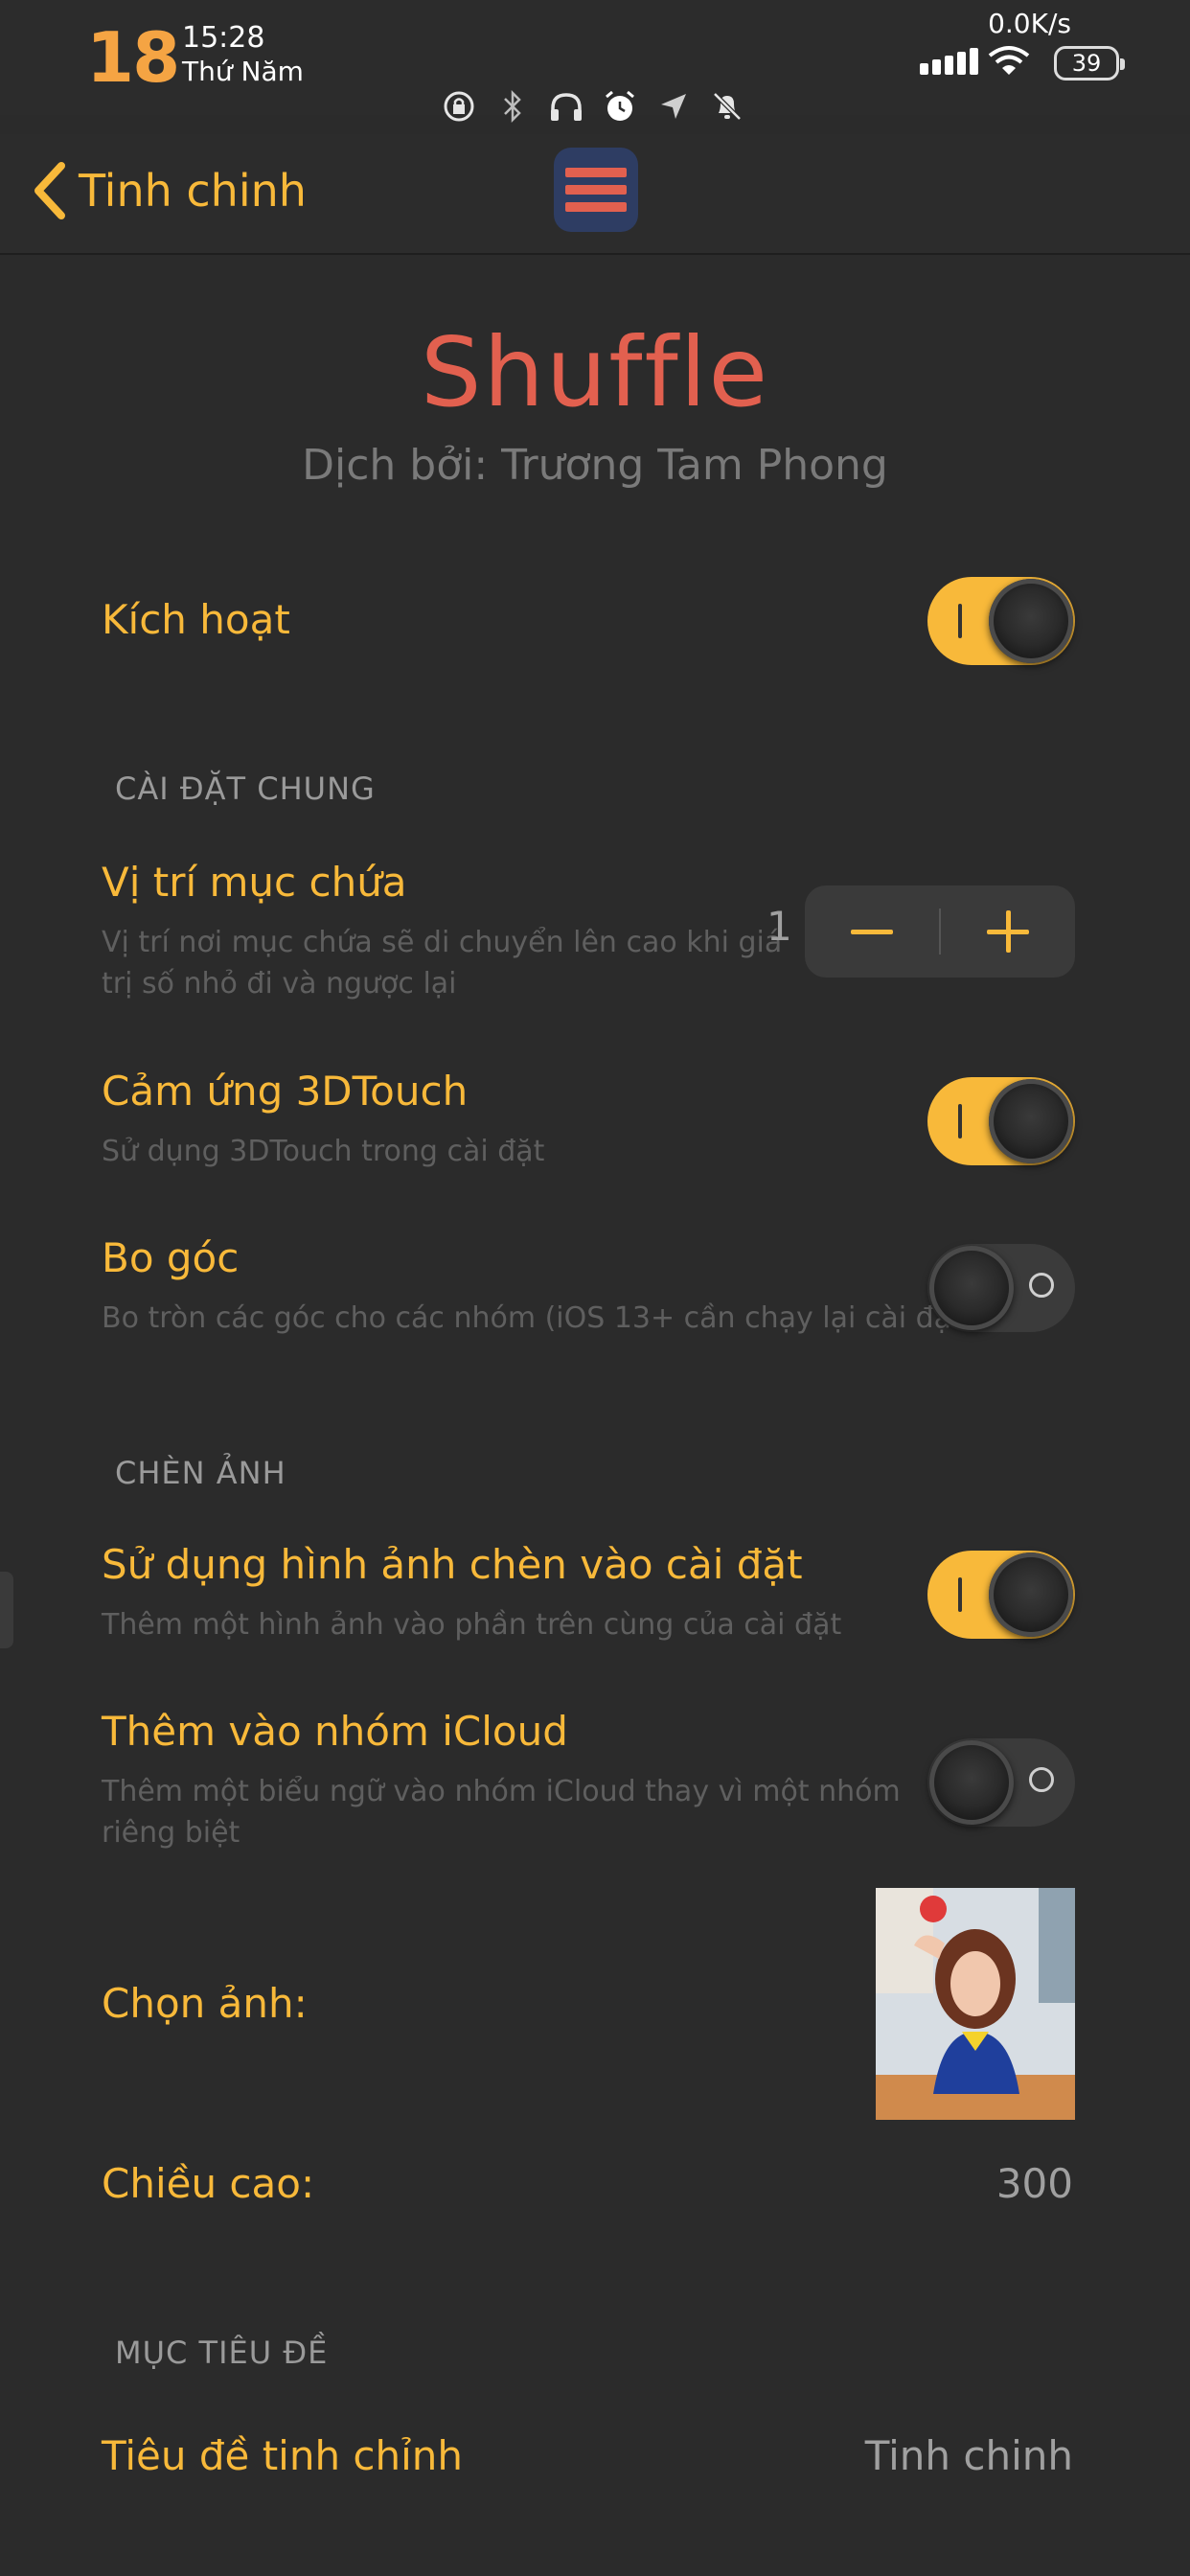  I want to click on icloud-label: Thêm vào nhóm iCloud, so click(335, 1731).